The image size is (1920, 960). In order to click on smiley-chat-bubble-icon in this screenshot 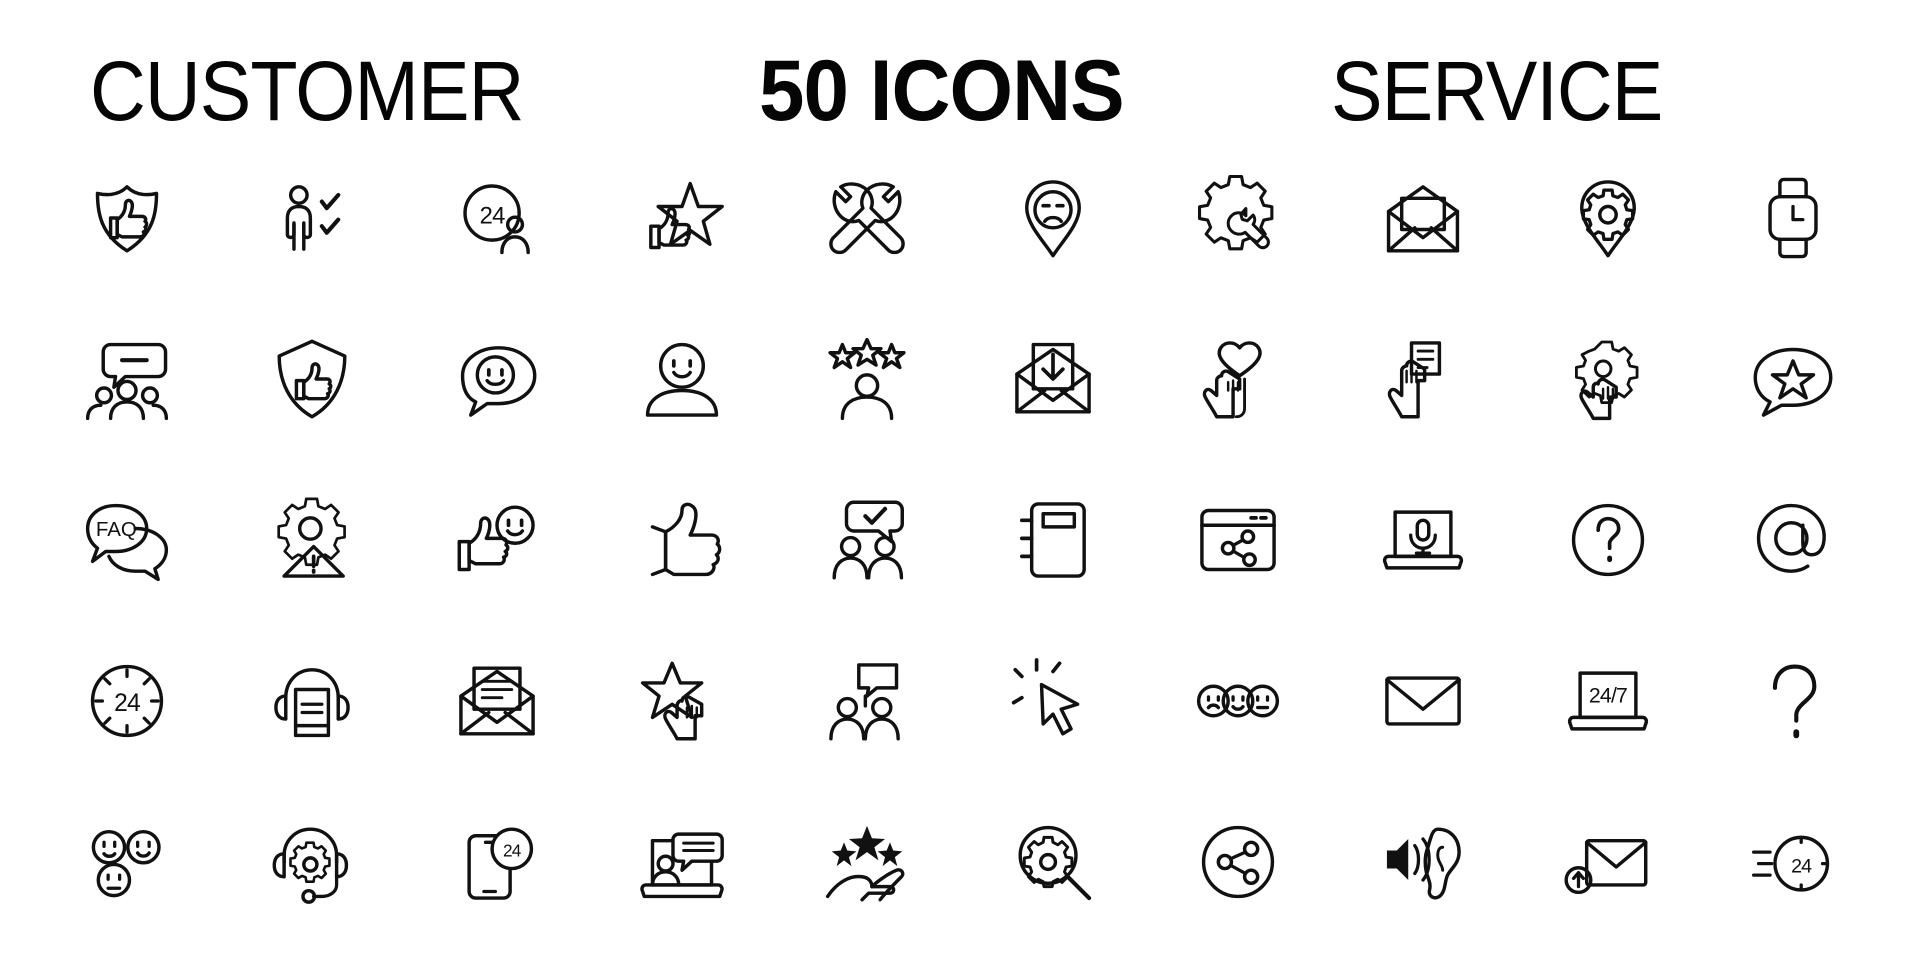, I will do `click(497, 379)`.